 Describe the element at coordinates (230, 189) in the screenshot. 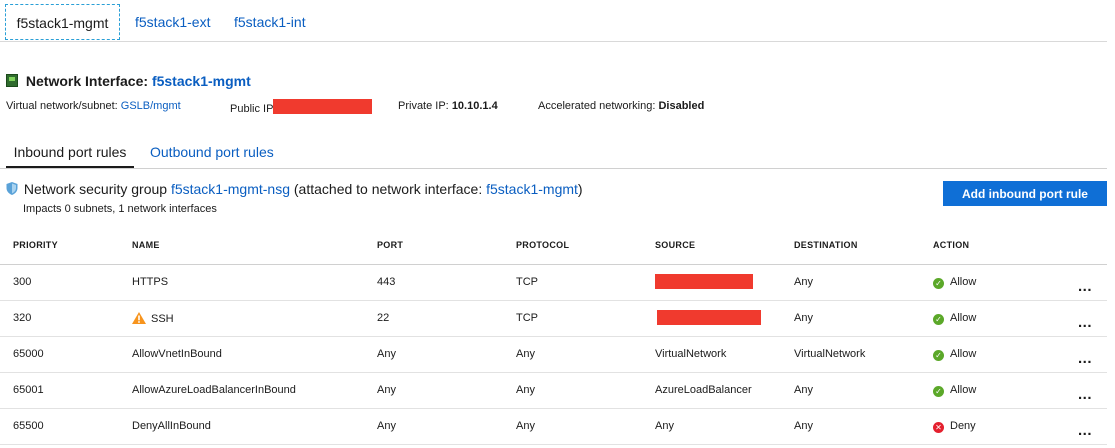

I see `nsg-name-link: f5stack1-mgmt-nsg` at that location.